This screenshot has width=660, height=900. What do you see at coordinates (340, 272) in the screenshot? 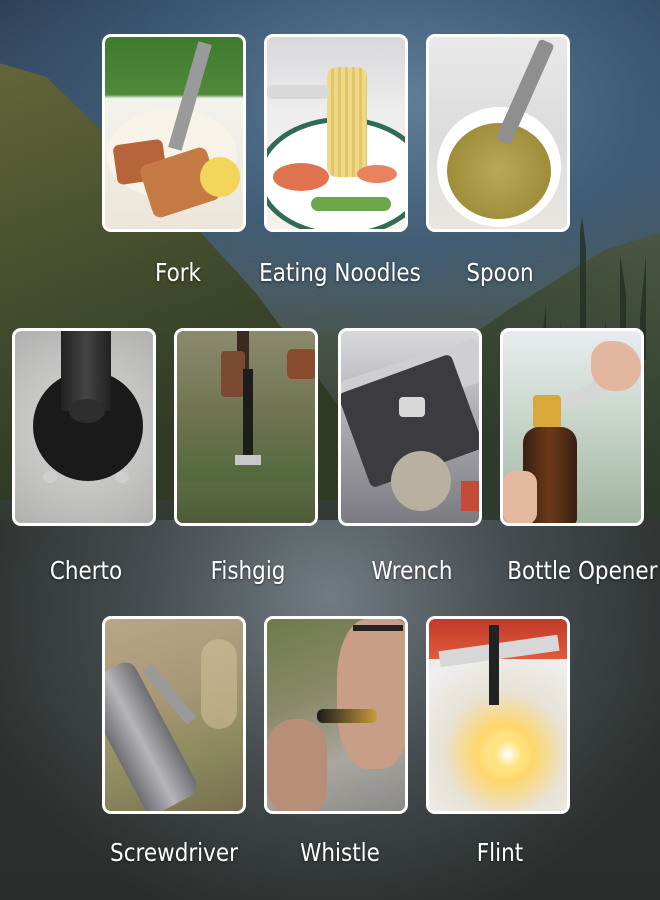
I see `eating-noodles-label: Eating Noodles` at bounding box center [340, 272].